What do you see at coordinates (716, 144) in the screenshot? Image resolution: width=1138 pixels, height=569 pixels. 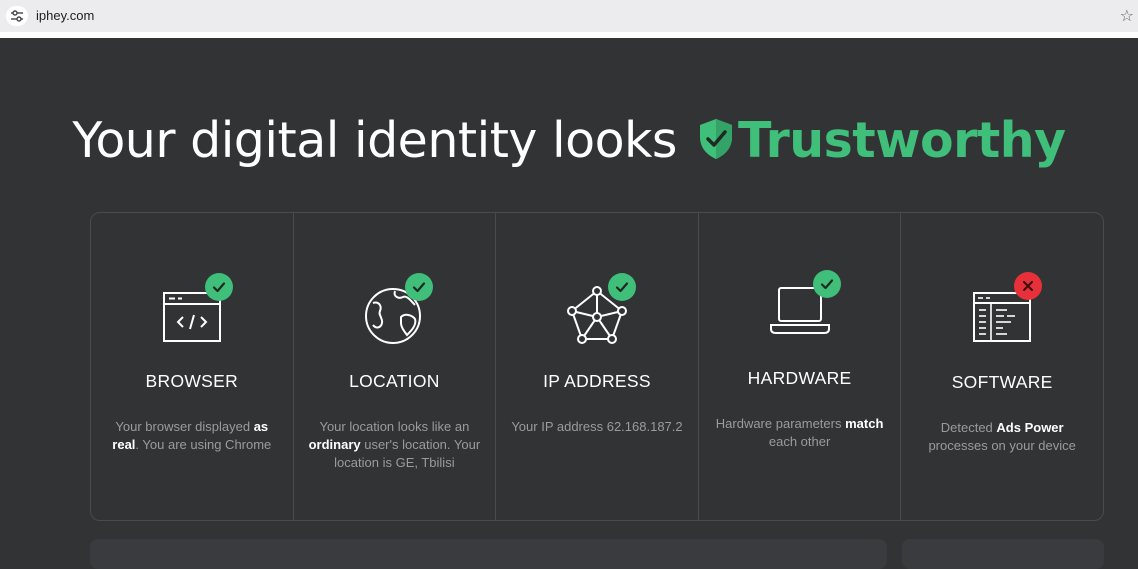 I see `shield-check-icon` at bounding box center [716, 144].